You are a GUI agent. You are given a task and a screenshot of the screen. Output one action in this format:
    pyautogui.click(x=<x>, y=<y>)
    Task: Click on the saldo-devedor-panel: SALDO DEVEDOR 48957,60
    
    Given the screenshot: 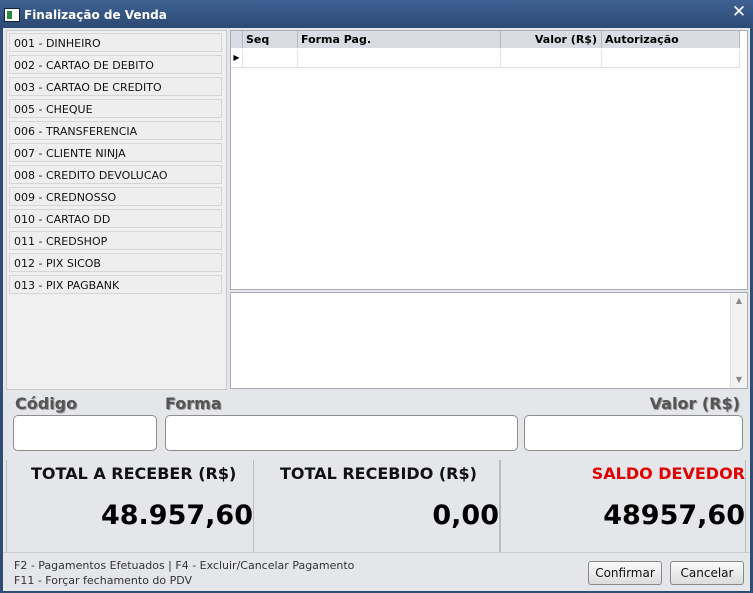 What is the action you would take?
    pyautogui.click(x=623, y=506)
    